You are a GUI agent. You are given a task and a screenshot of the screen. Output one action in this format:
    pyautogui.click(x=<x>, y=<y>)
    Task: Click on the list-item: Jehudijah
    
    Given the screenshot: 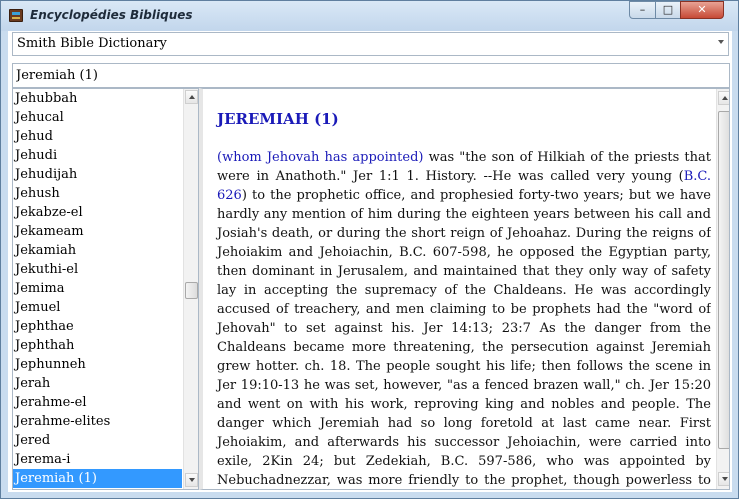 What is the action you would take?
    pyautogui.click(x=97, y=174)
    